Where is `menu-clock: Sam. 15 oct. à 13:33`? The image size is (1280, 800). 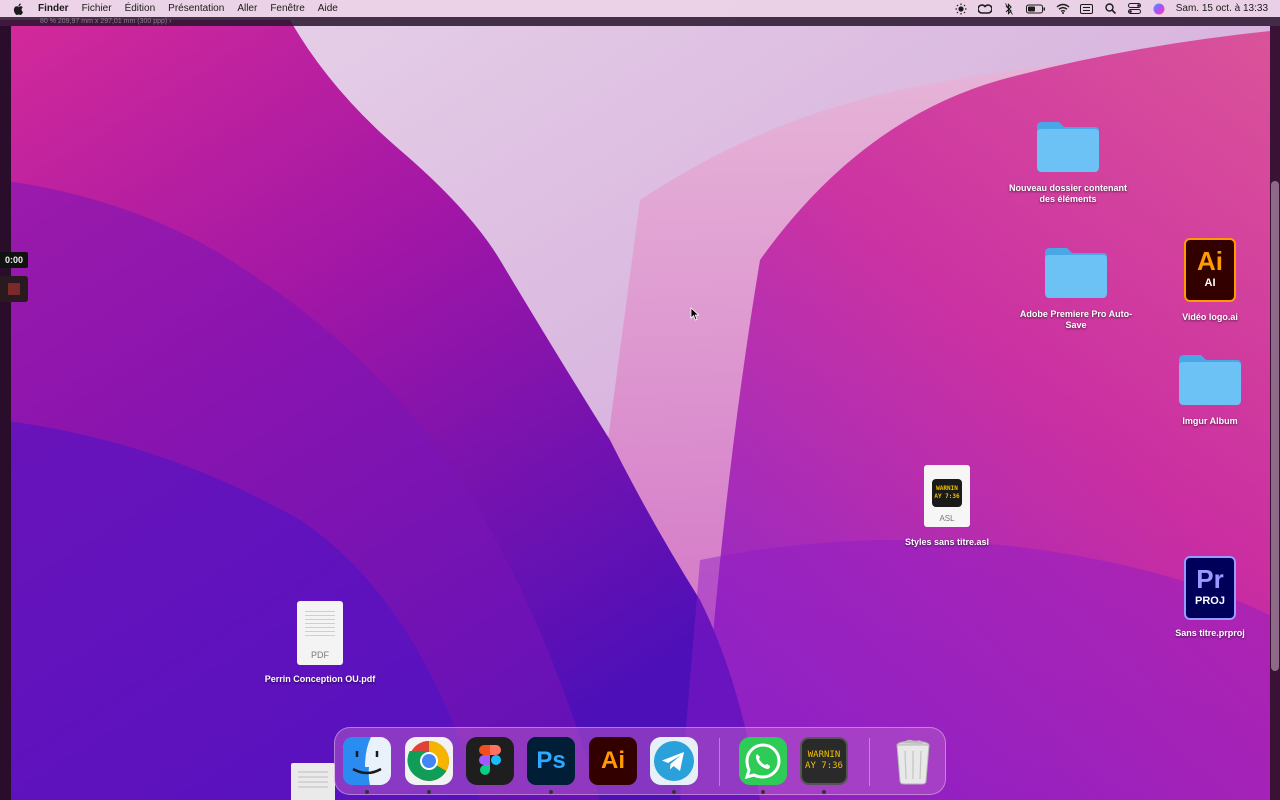 menu-clock: Sam. 15 oct. à 13:33 is located at coordinates (1222, 8).